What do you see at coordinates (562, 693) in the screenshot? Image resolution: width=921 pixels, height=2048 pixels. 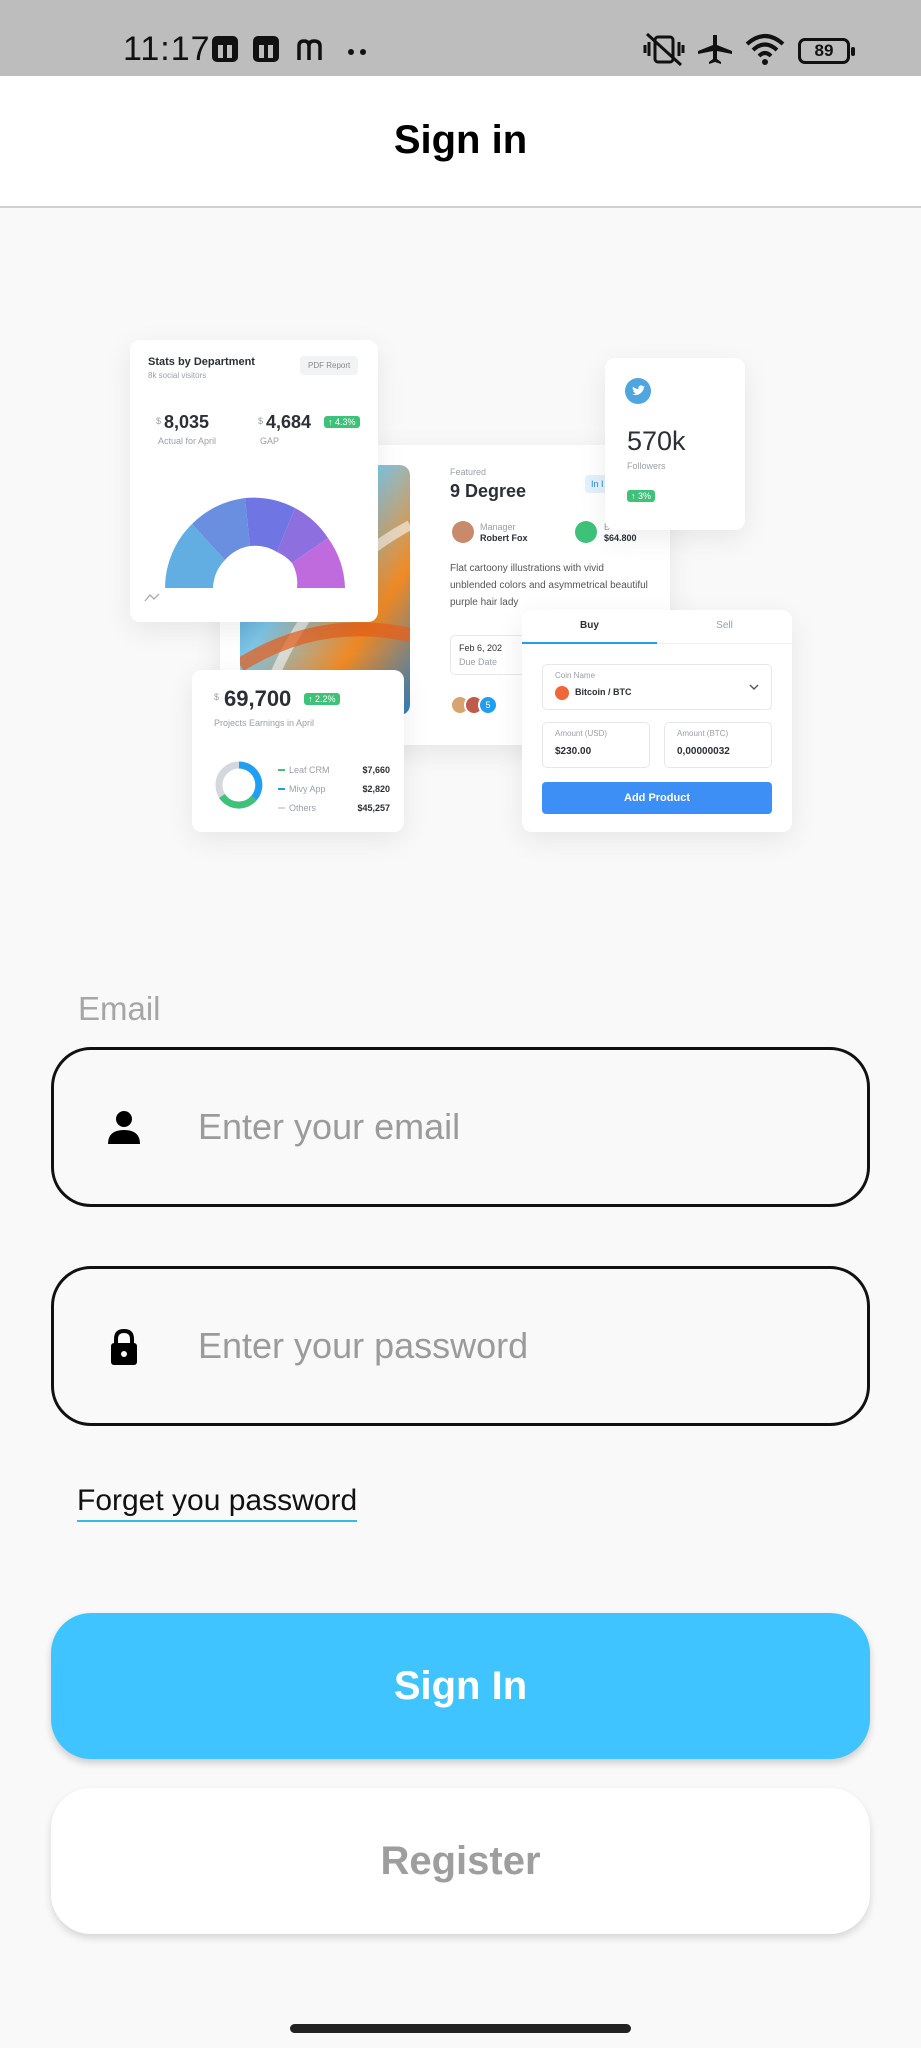 I see `bitcoin-icon` at bounding box center [562, 693].